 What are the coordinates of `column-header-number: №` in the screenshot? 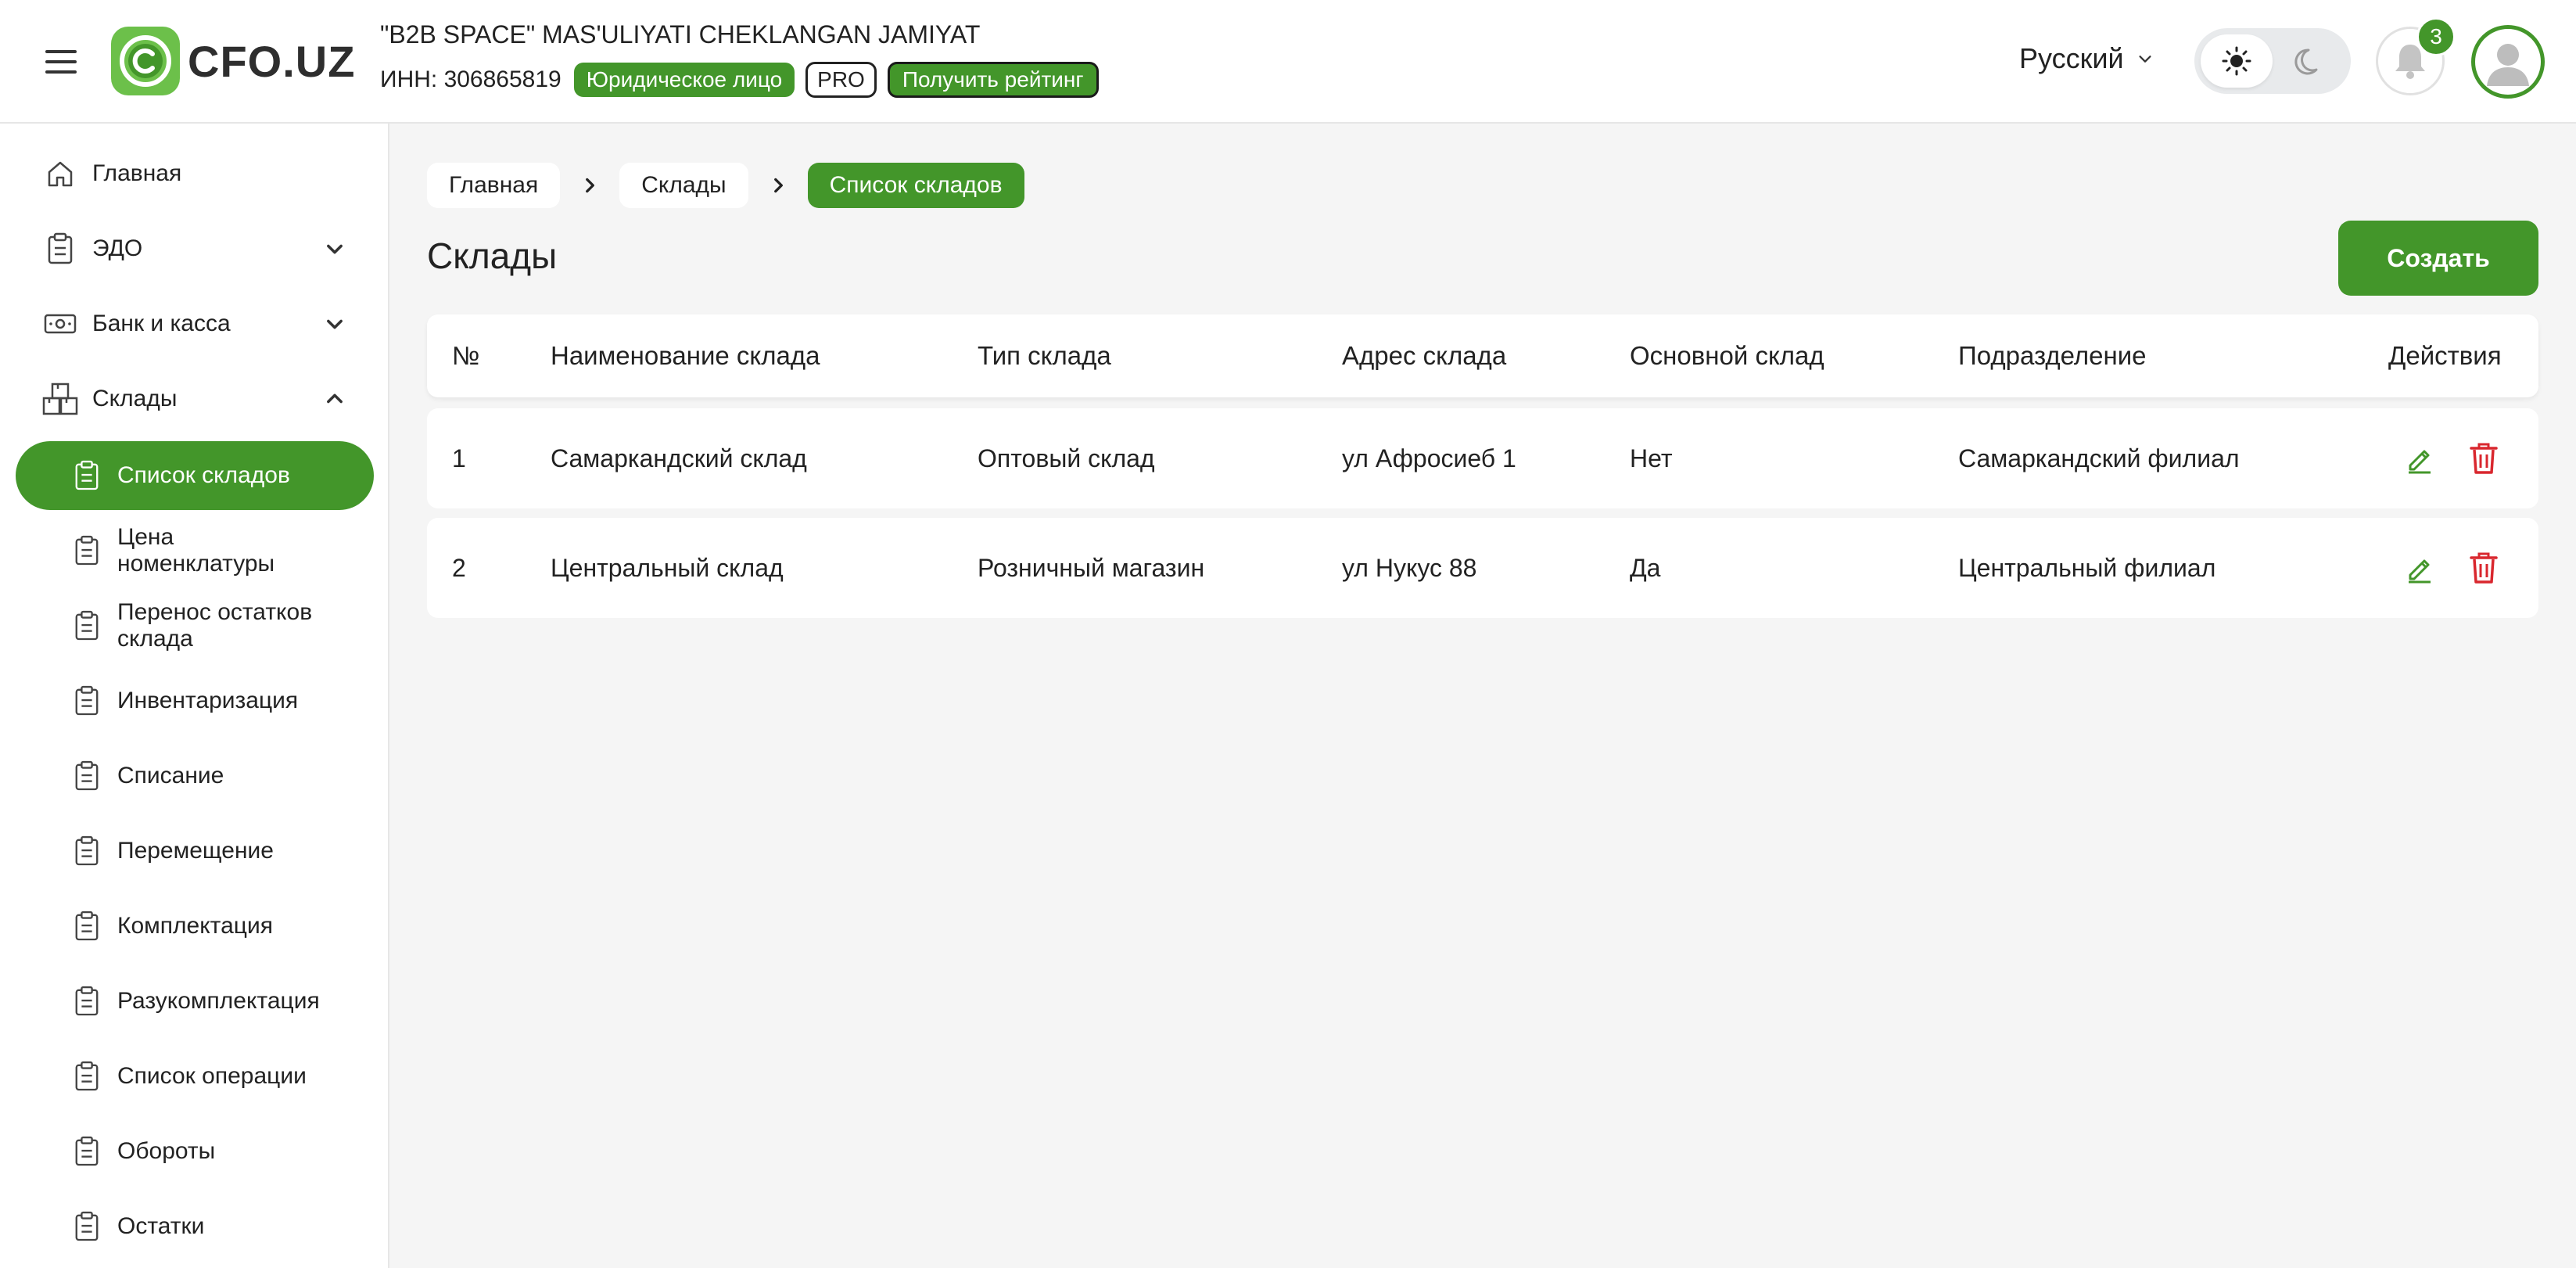 It's located at (466, 356).